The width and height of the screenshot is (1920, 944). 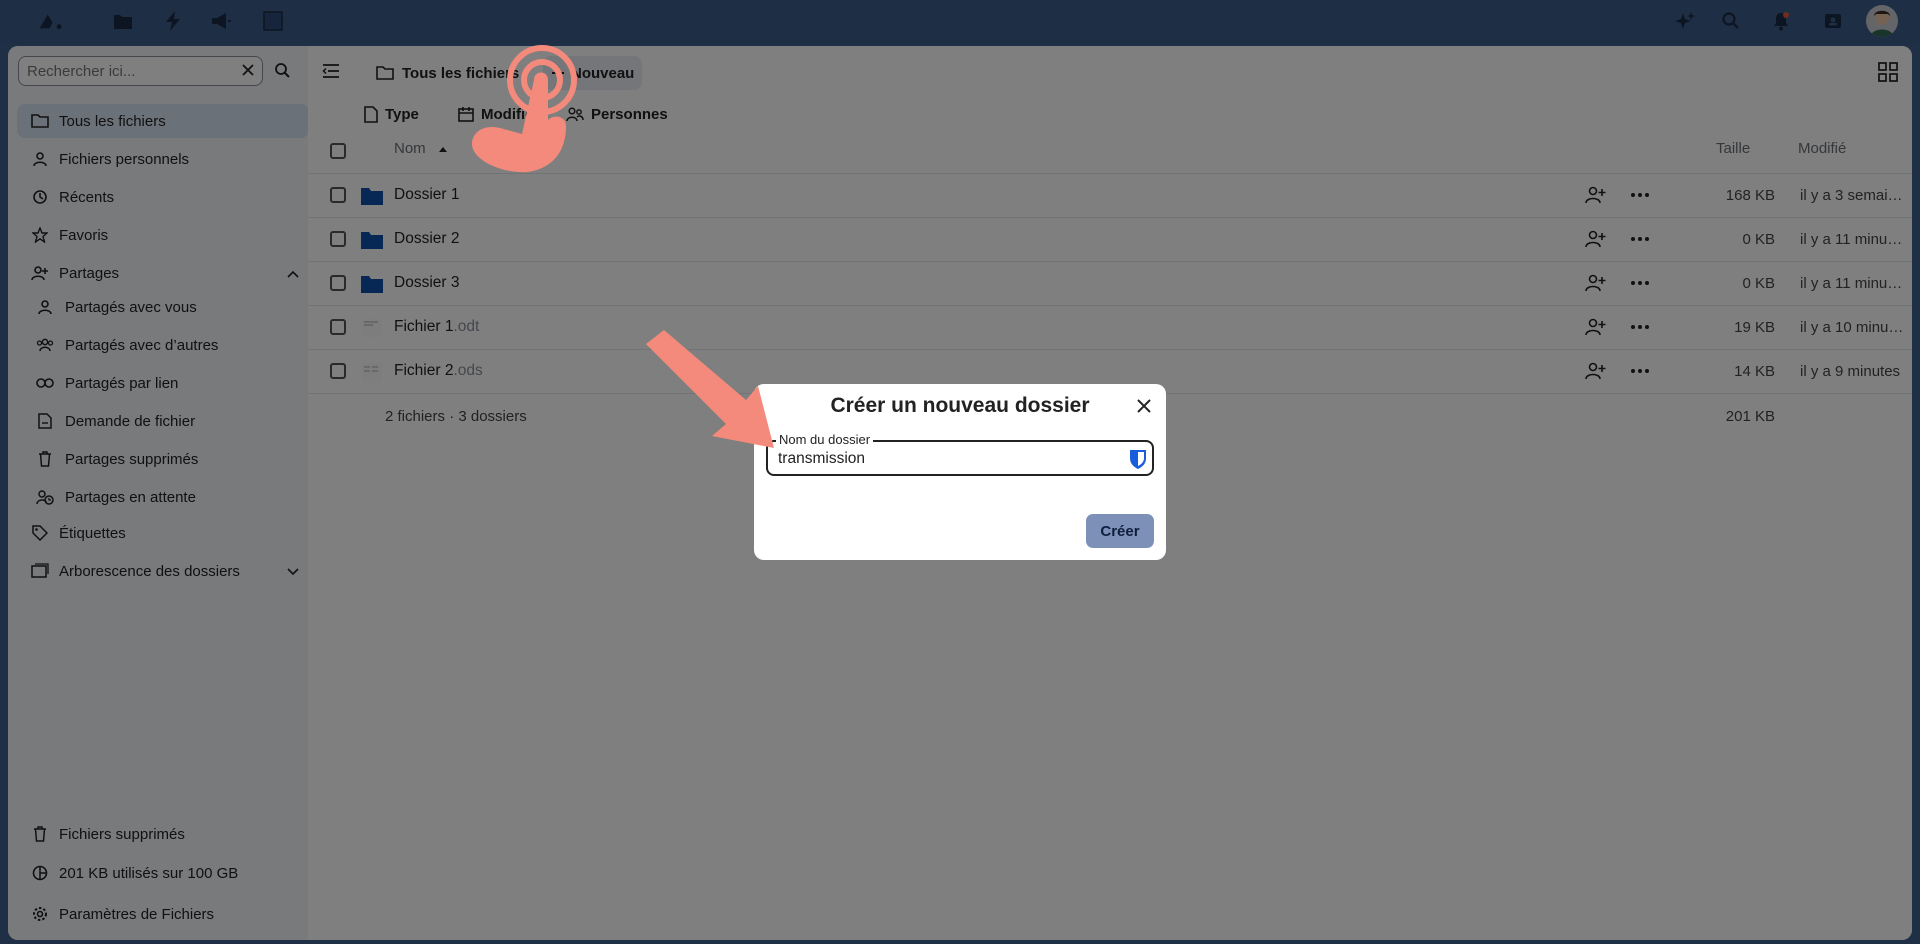 I want to click on dialog-title: Créer un nouveau dossier, so click(x=960, y=405).